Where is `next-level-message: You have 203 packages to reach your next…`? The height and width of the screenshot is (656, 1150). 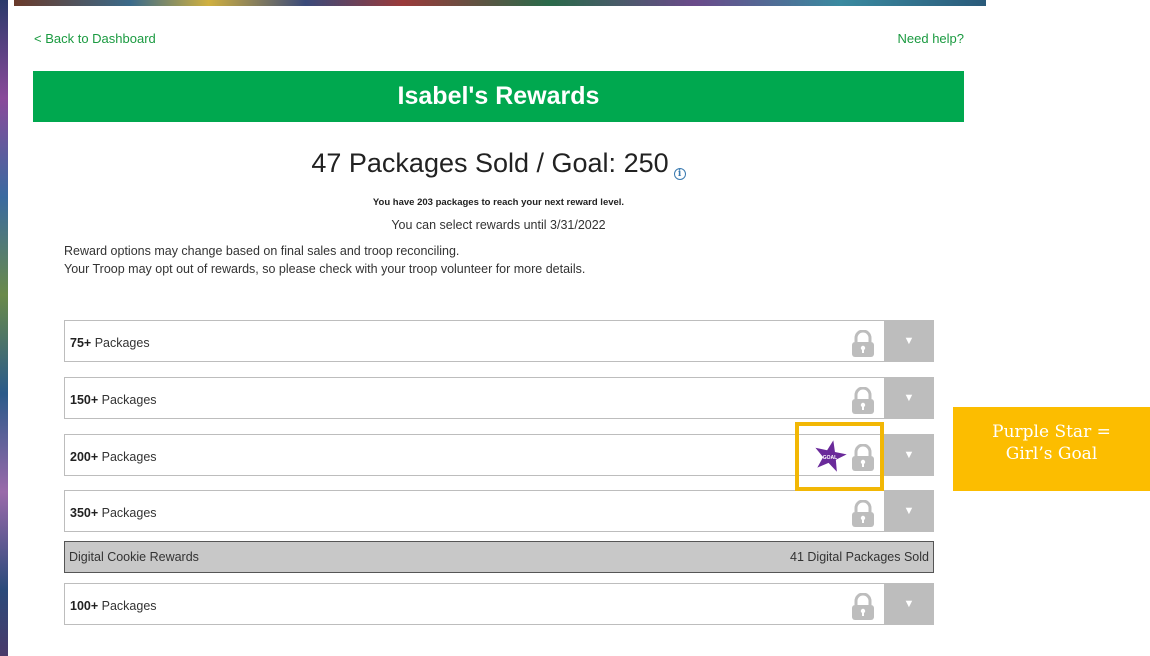 next-level-message: You have 203 packages to reach your next… is located at coordinates (498, 202).